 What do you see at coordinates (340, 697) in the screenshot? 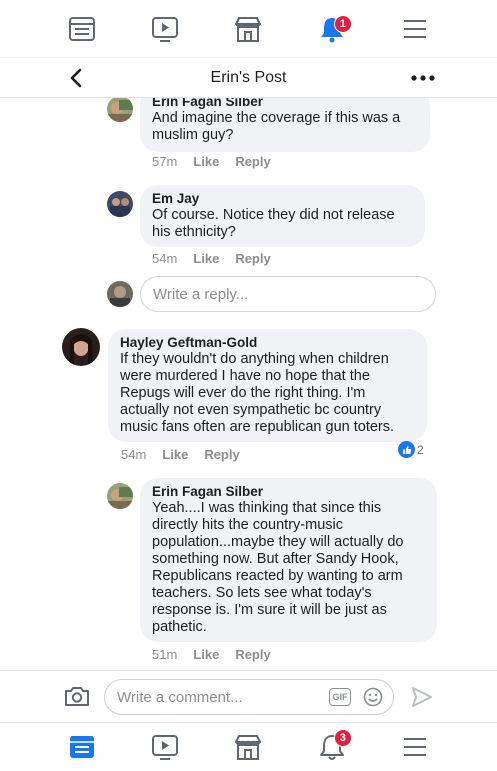
I see `gif-button: GIF` at bounding box center [340, 697].